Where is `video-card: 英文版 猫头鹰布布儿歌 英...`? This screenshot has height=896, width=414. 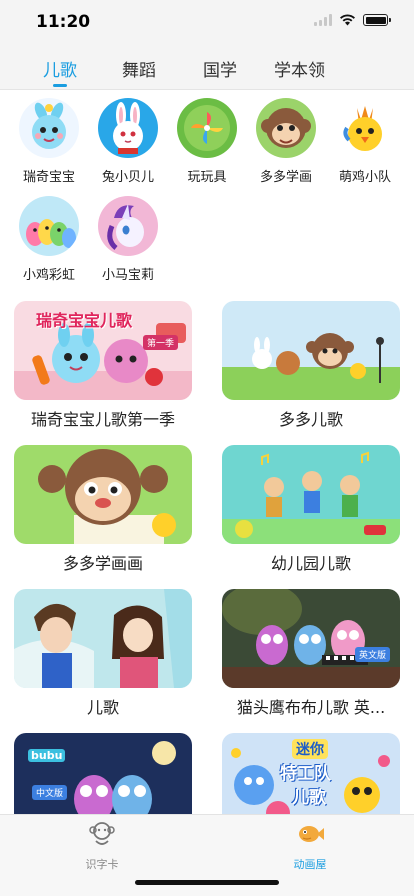 video-card: 英文版 猫头鹰布布儿歌 英... is located at coordinates (311, 653).